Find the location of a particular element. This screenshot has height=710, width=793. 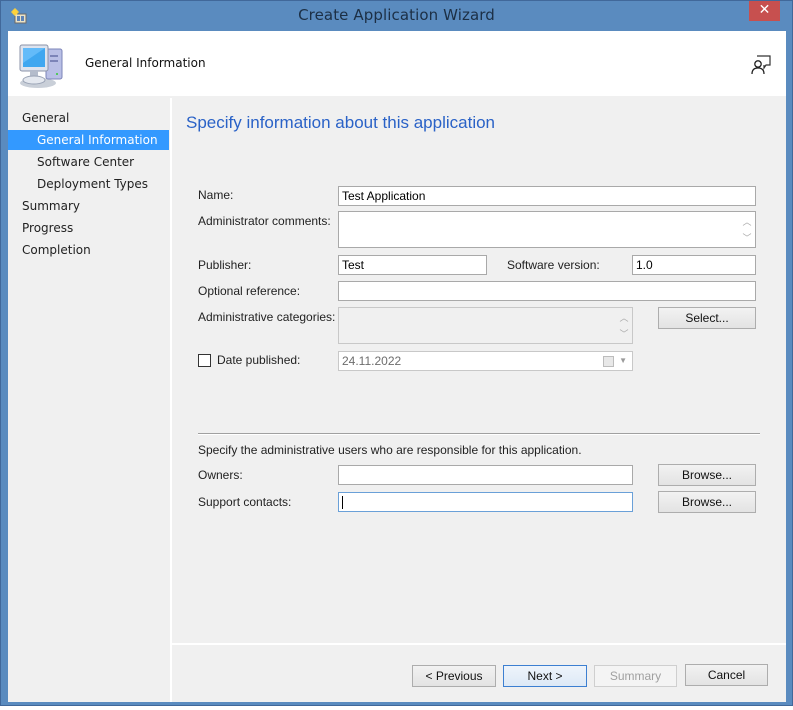

title-bar: Create Application Wizard ✕ is located at coordinates (396, 16).